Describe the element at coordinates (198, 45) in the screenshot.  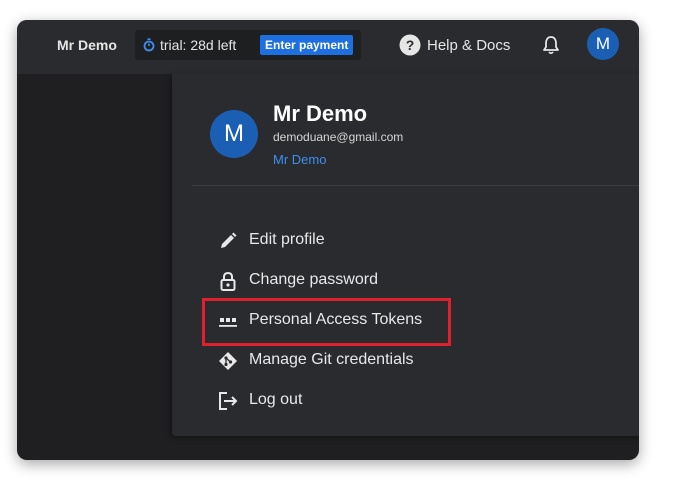
I see `trial-text: trial: 28d left` at that location.